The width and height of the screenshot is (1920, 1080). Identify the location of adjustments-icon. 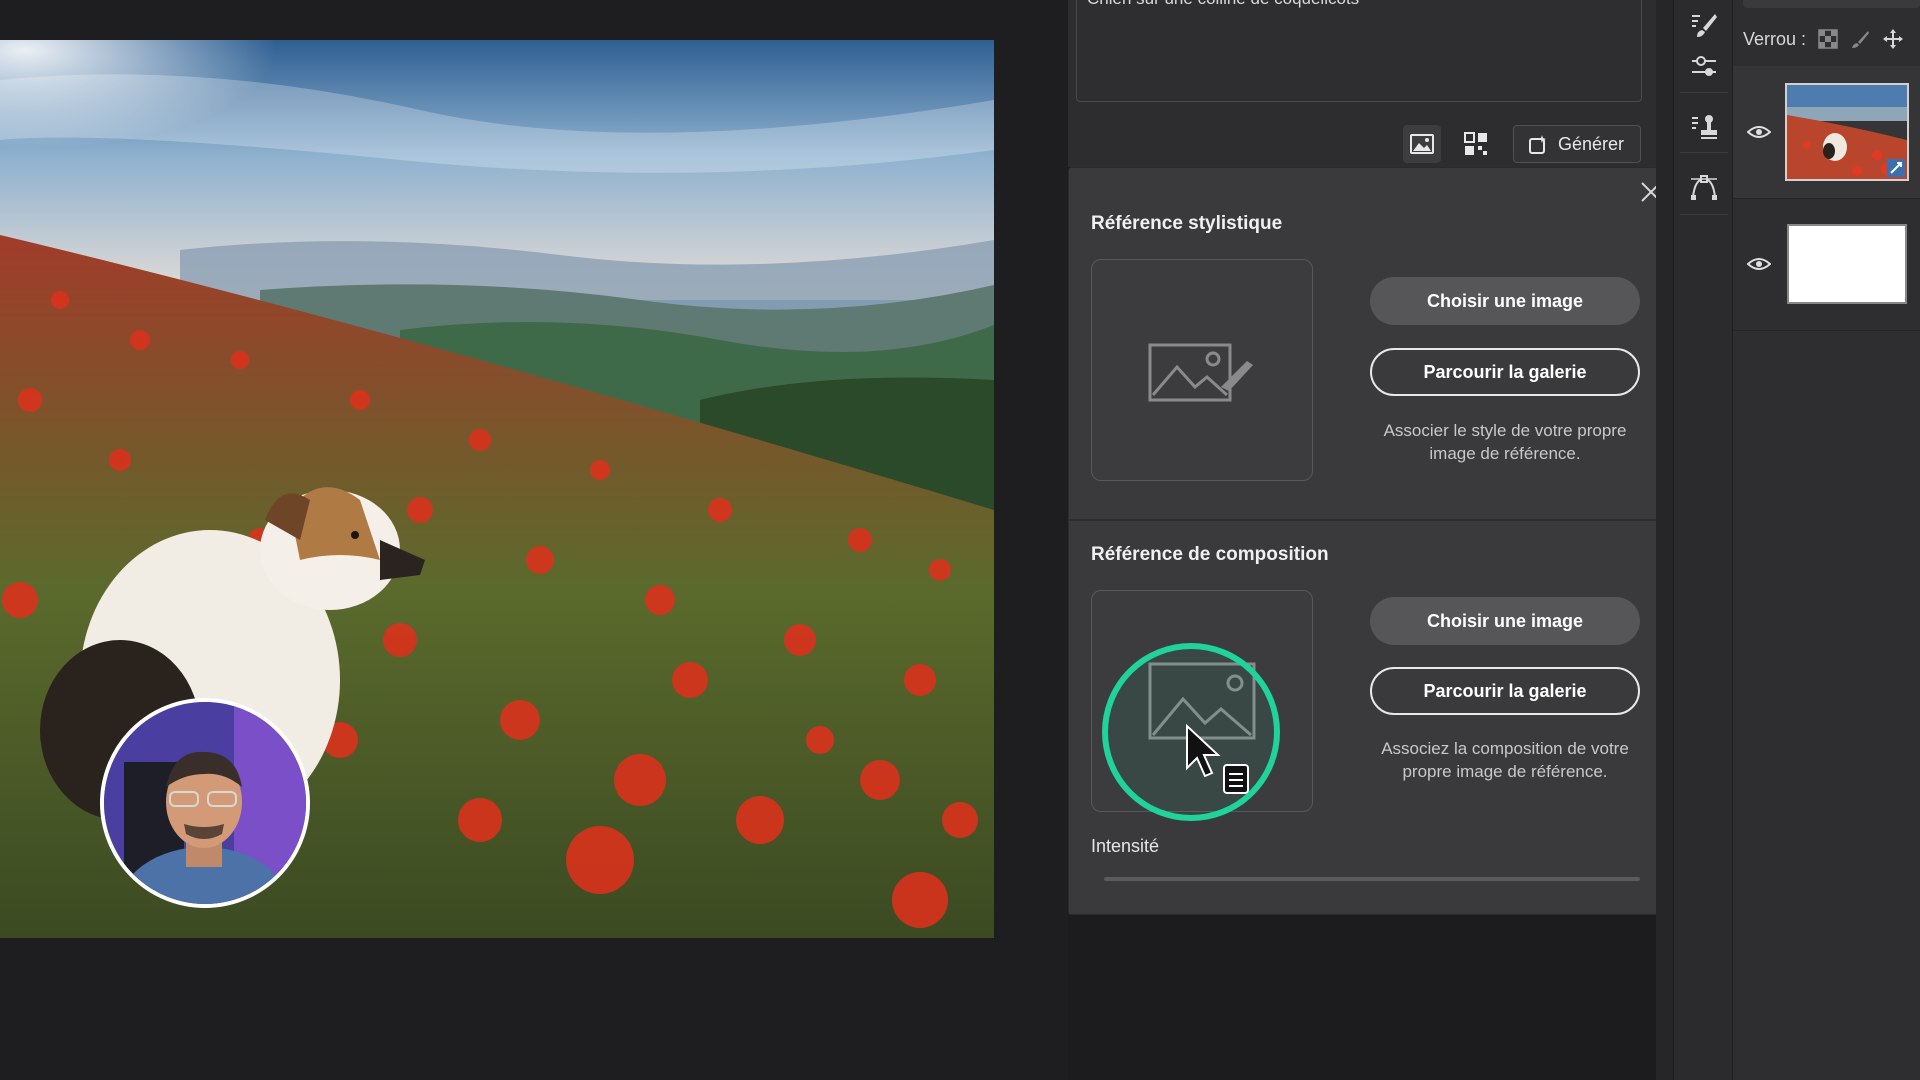
(1704, 66).